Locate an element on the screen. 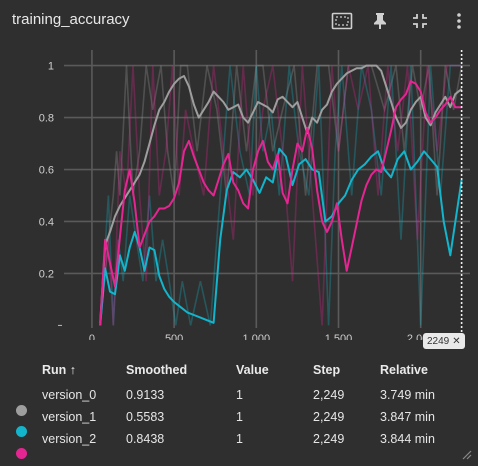 The width and height of the screenshot is (478, 466). hover-step-badge: 2249 ✕ is located at coordinates (444, 341).